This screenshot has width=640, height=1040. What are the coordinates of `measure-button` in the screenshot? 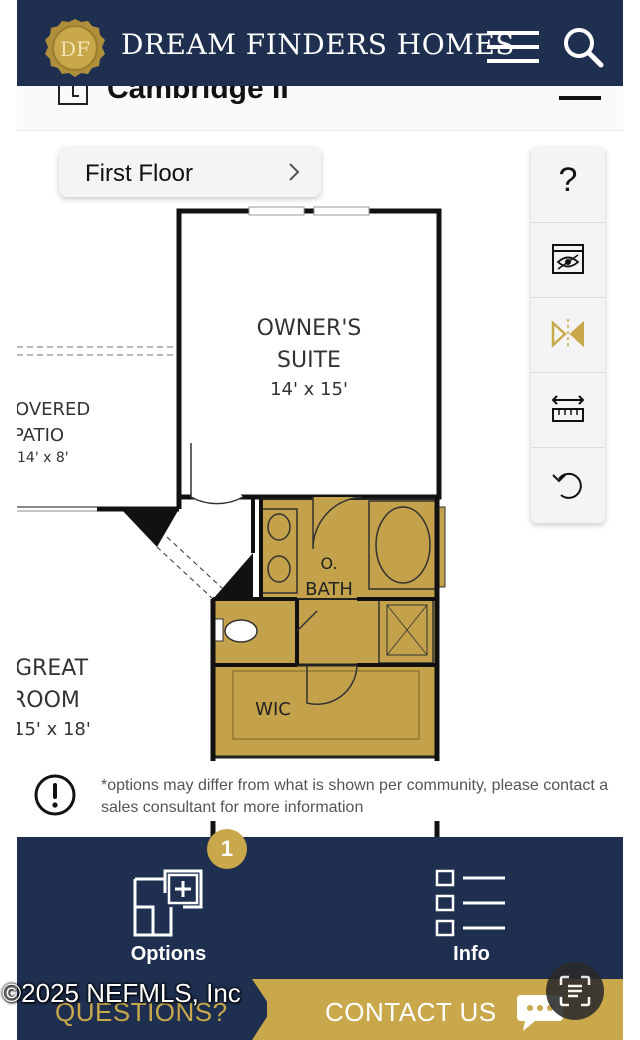 It's located at (568, 410).